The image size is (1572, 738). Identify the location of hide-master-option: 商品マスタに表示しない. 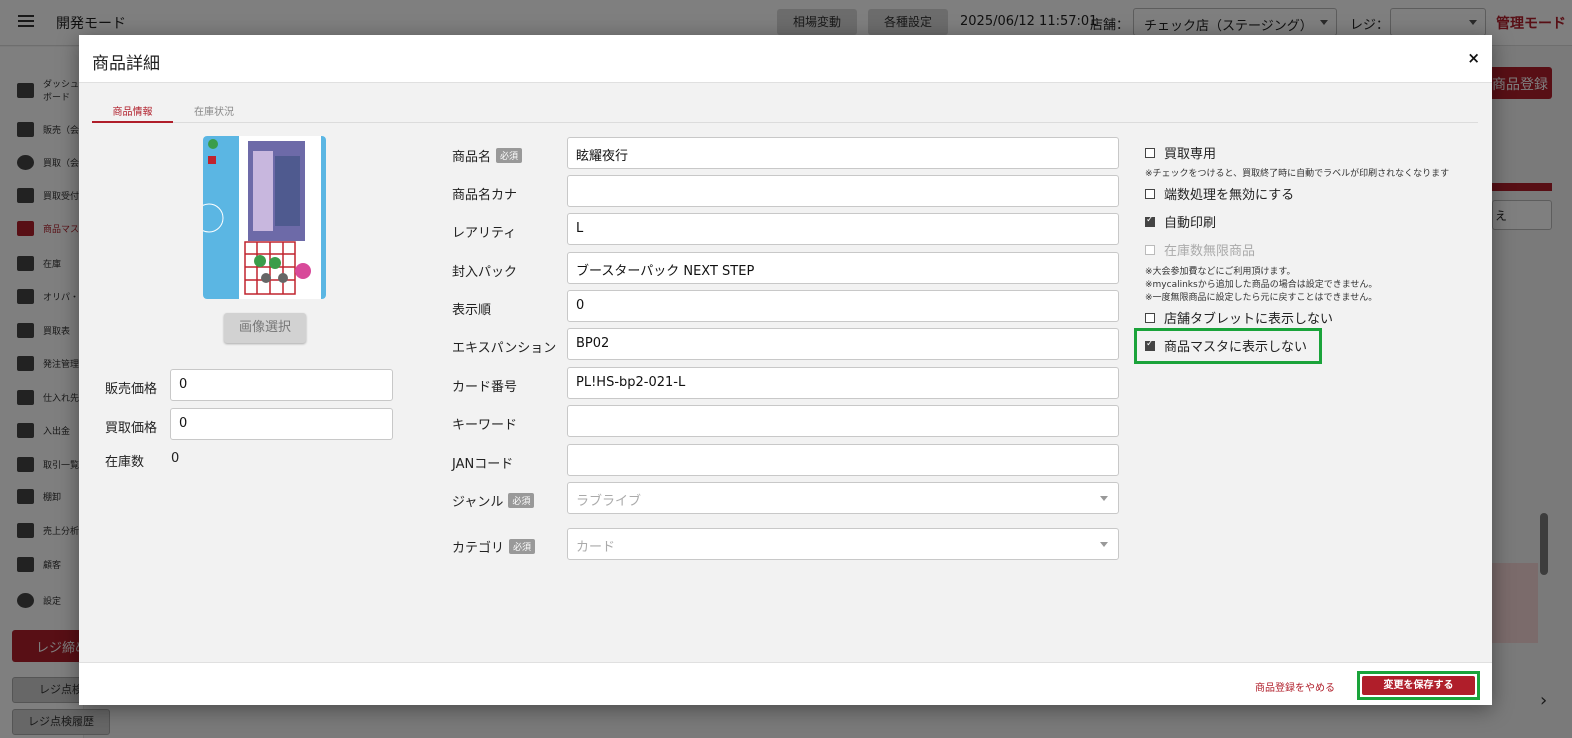
(1226, 345).